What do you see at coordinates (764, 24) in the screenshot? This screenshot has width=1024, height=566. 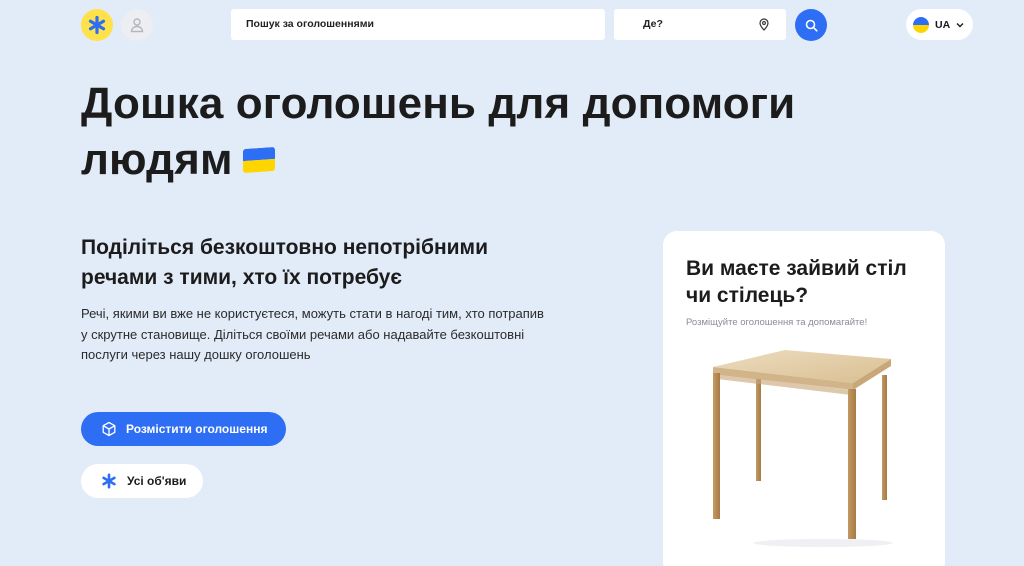 I see `map-pin-icon` at bounding box center [764, 24].